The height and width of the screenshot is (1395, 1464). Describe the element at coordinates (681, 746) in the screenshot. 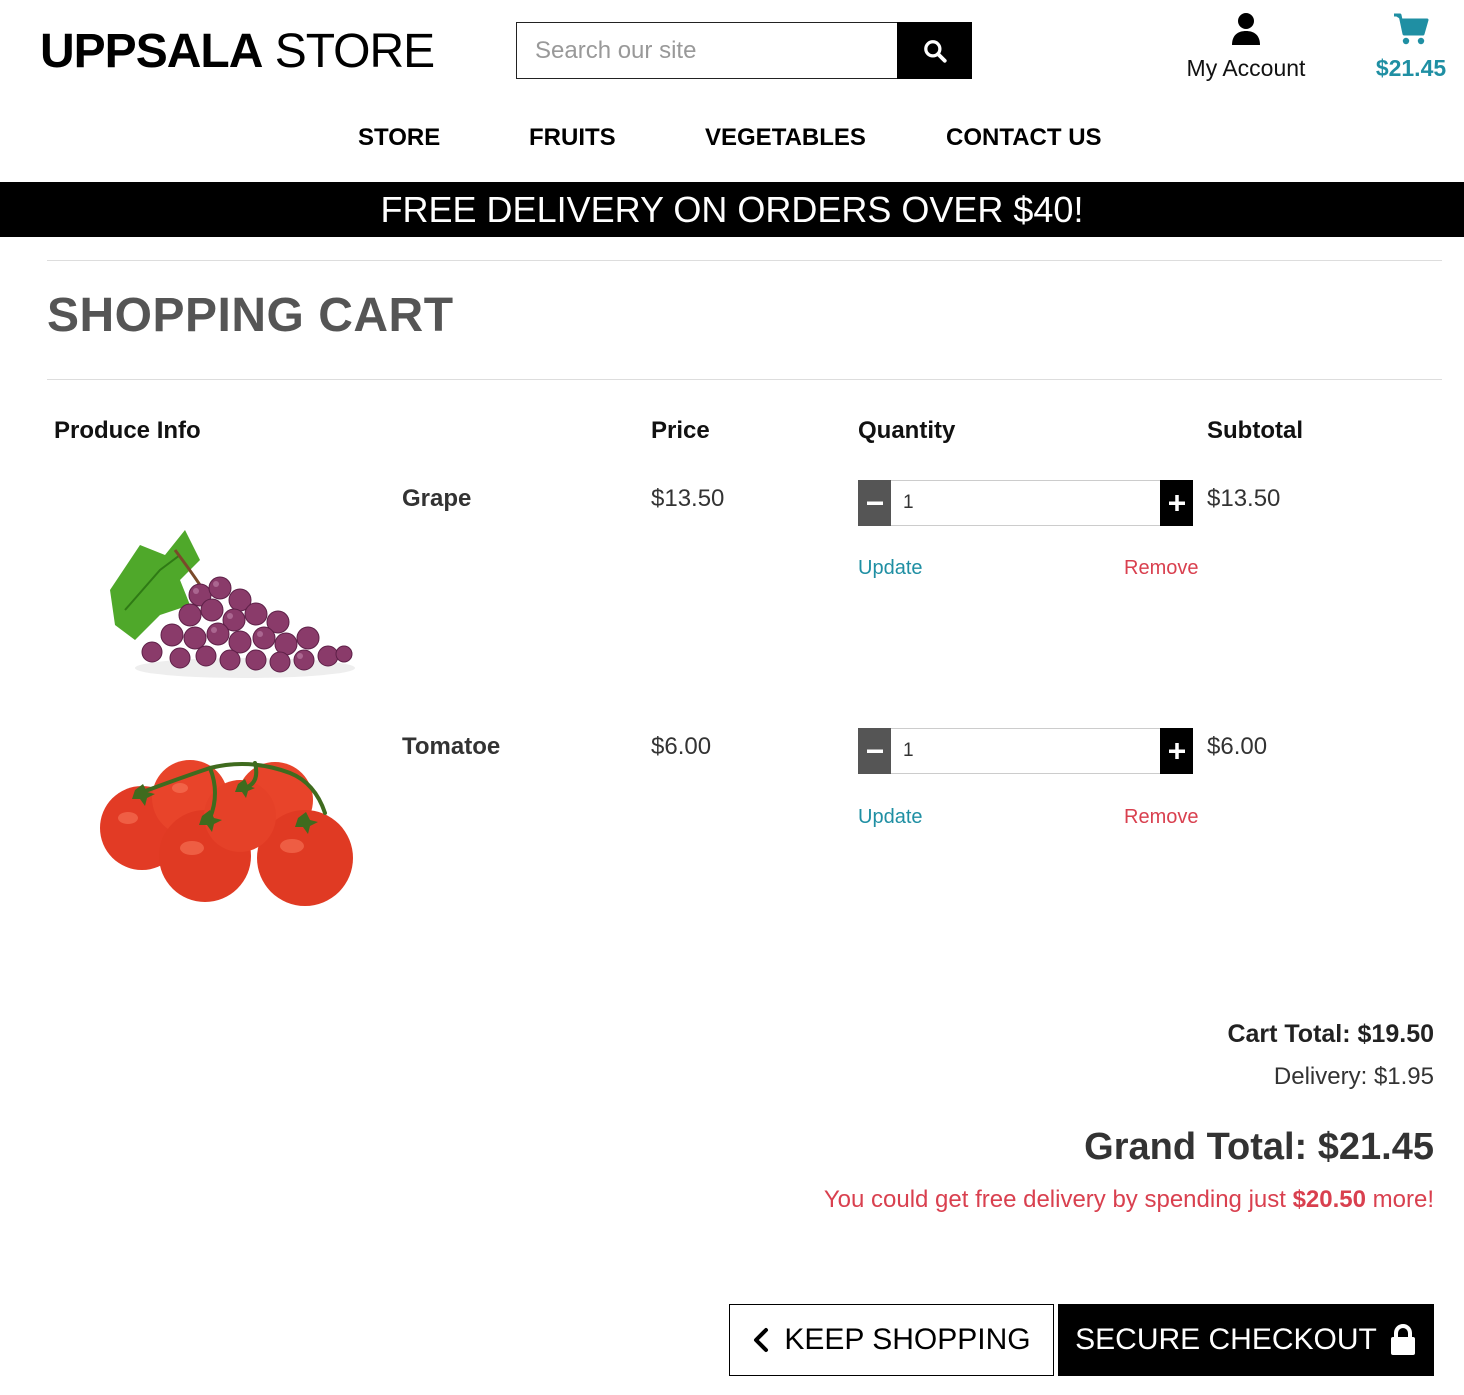

I see `product-price: $6.00` at that location.